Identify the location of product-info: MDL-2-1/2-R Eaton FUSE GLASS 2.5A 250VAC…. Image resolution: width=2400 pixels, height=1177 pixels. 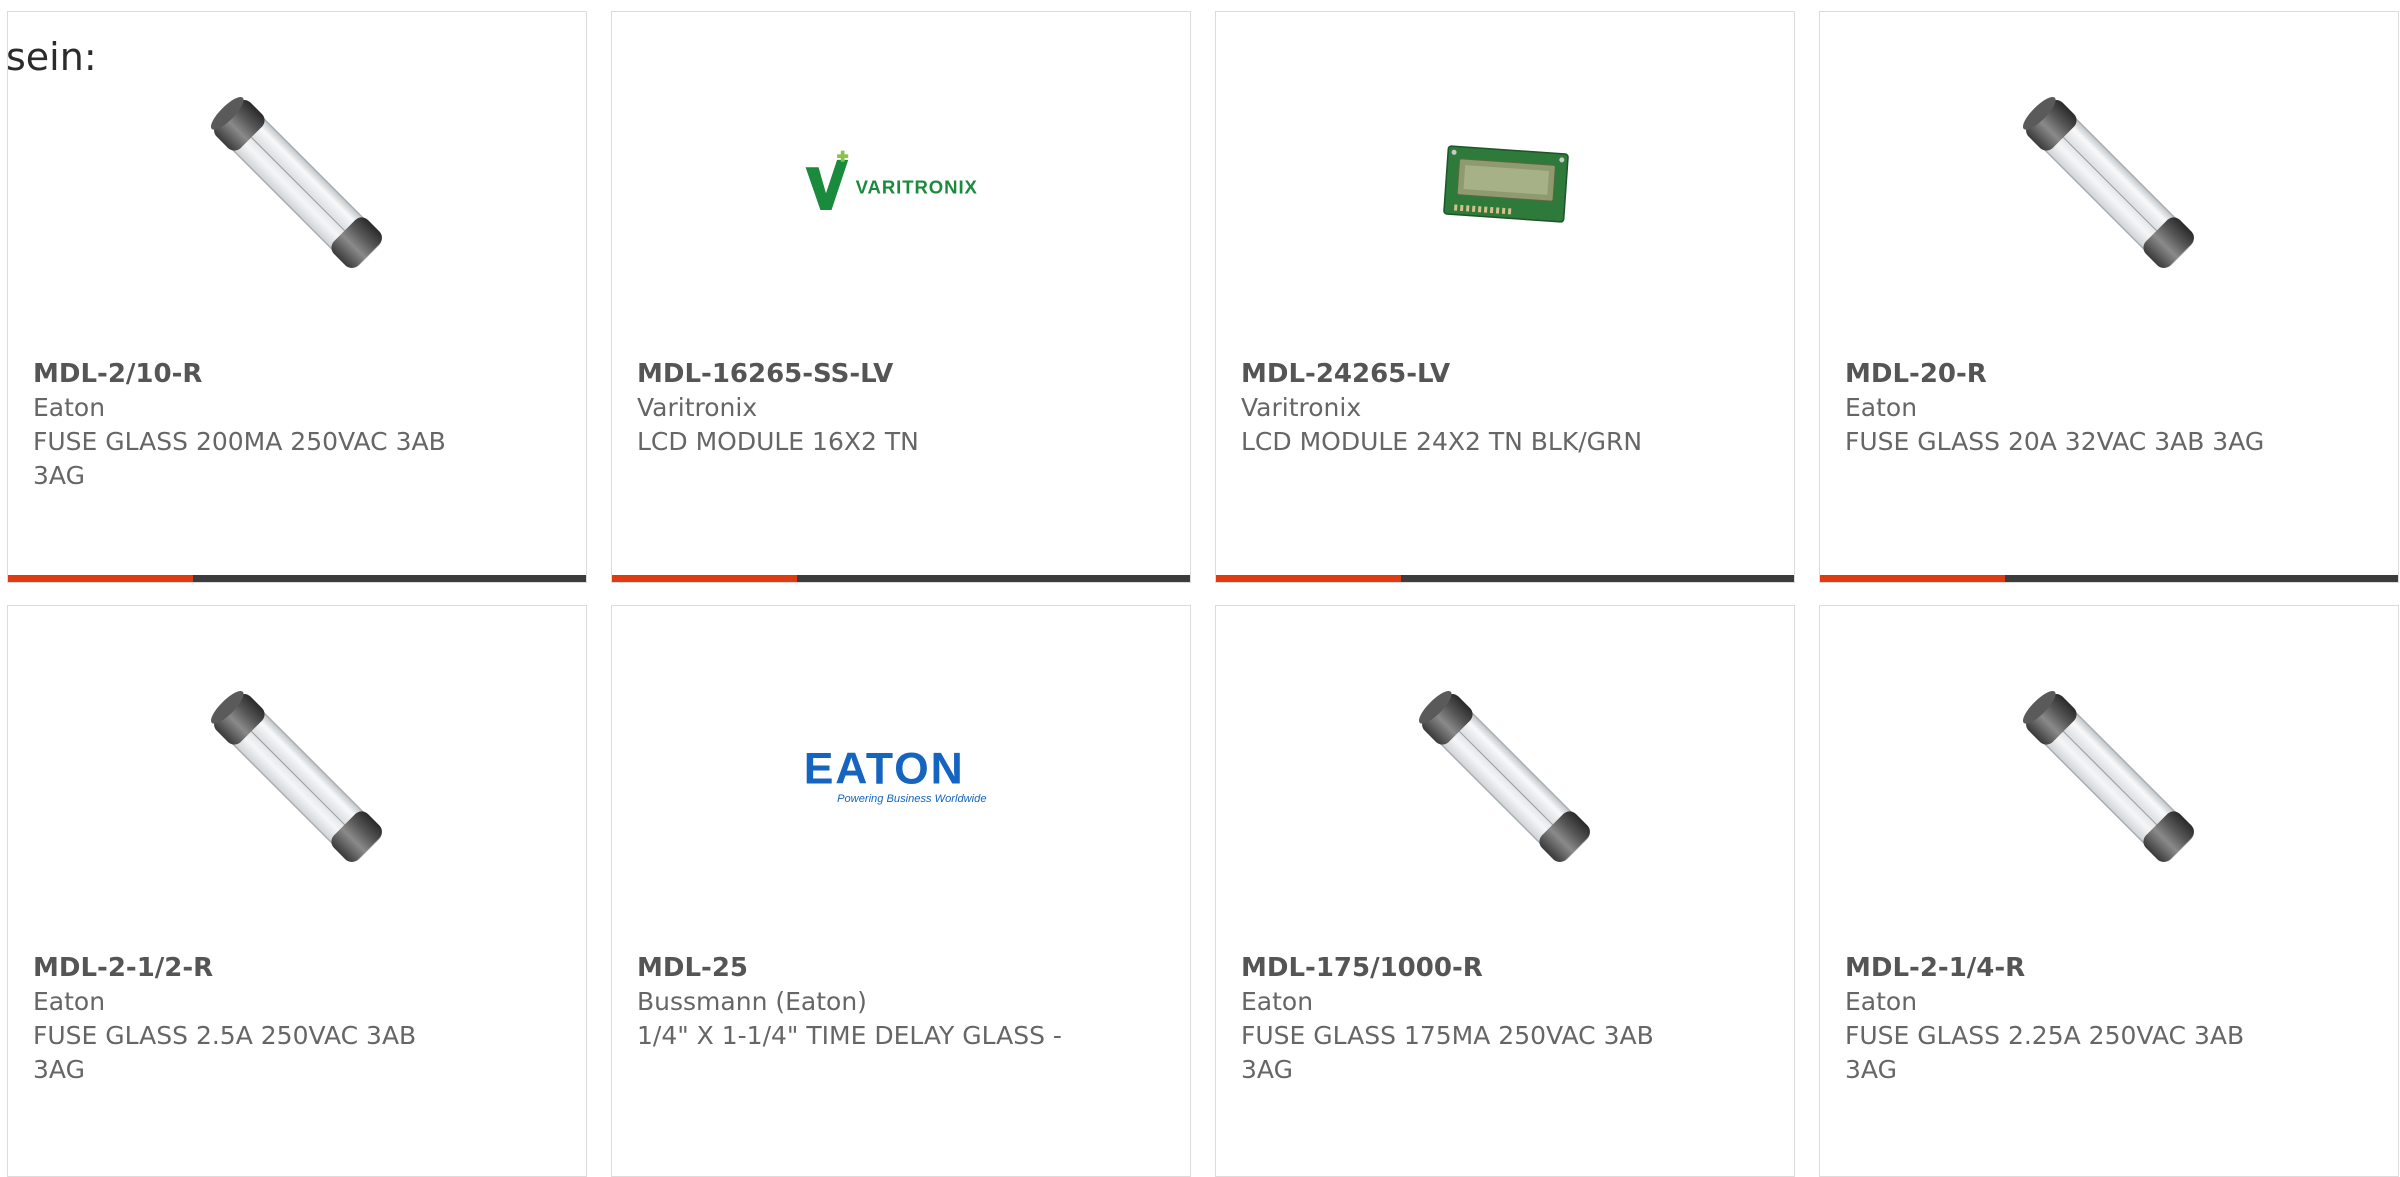
(253, 1019).